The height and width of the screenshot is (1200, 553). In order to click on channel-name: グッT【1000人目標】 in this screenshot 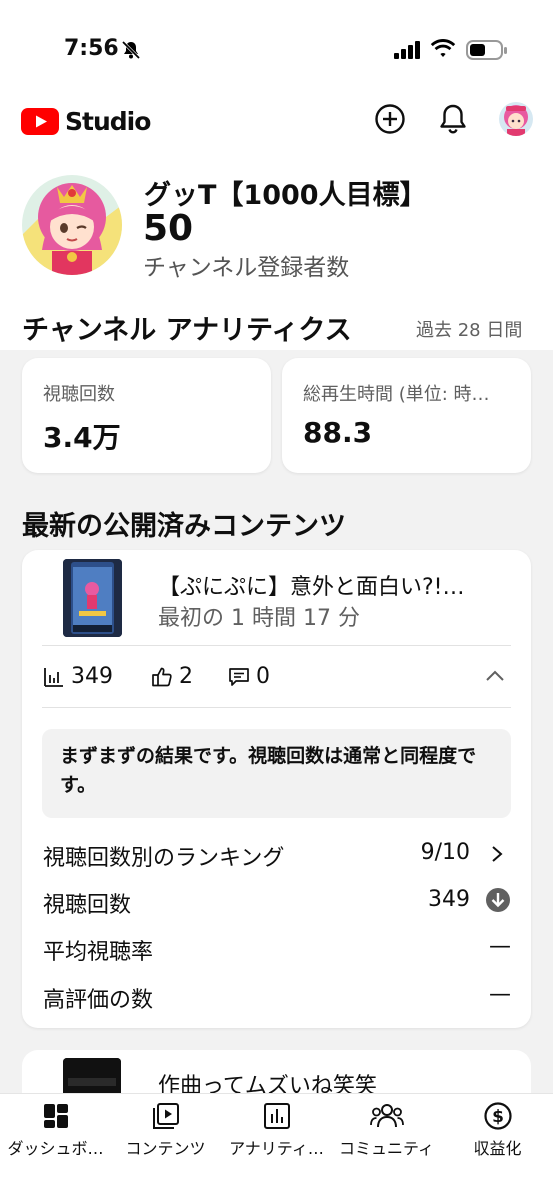, I will do `click(285, 195)`.